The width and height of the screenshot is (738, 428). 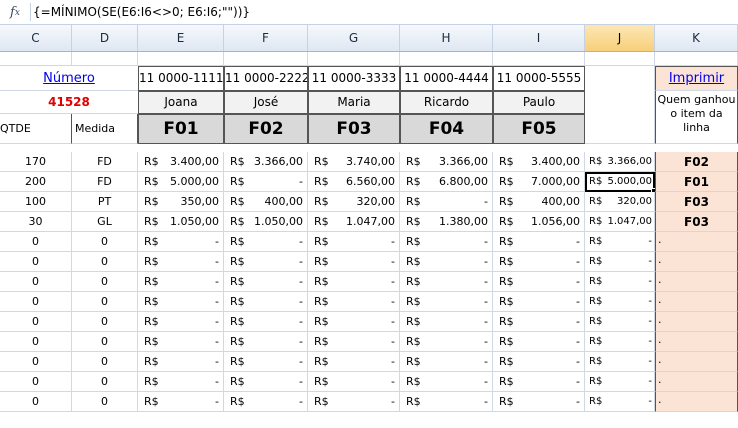 I want to click on formula-input: {=MÍNIMO(SE(E6:I6<>0; E6:I6;""))}, so click(x=141, y=12).